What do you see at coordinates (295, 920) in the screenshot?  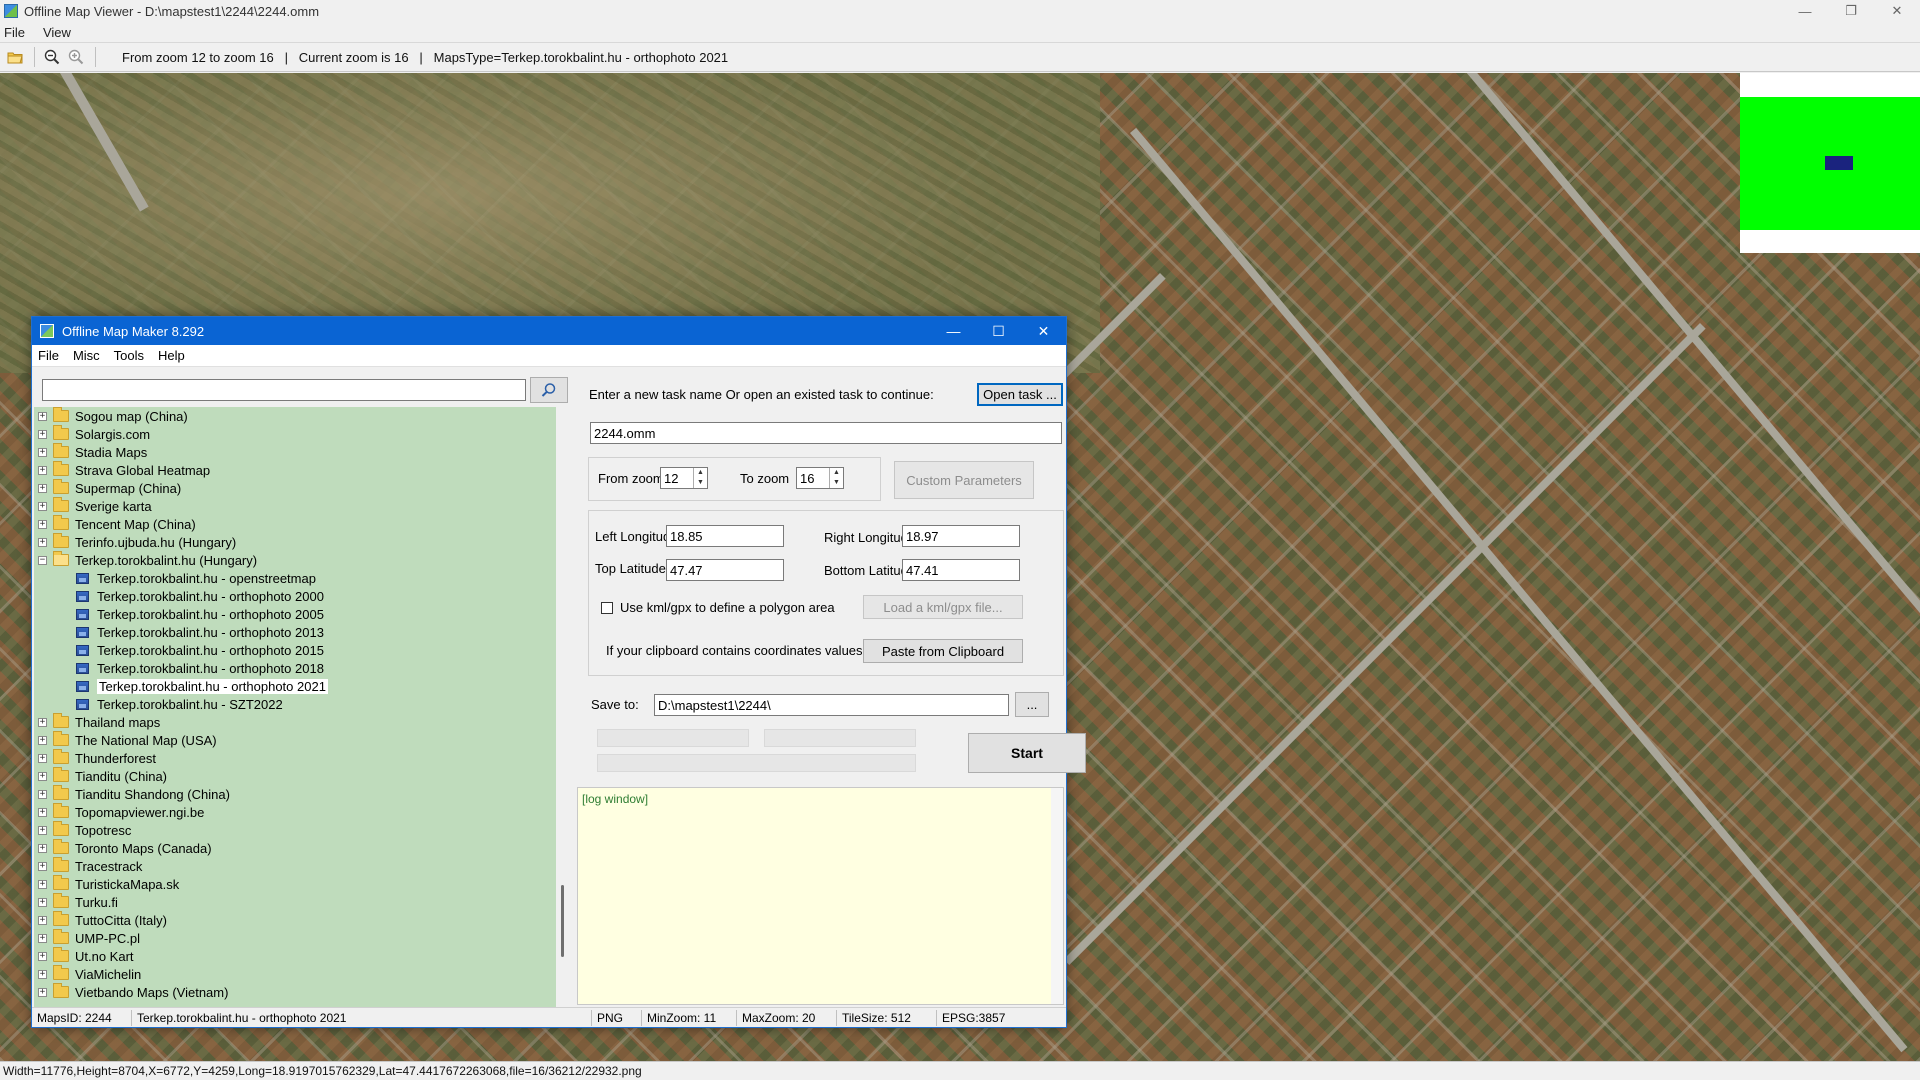 I see `tree-folder-item: + TuttoCitta (Italy)` at bounding box center [295, 920].